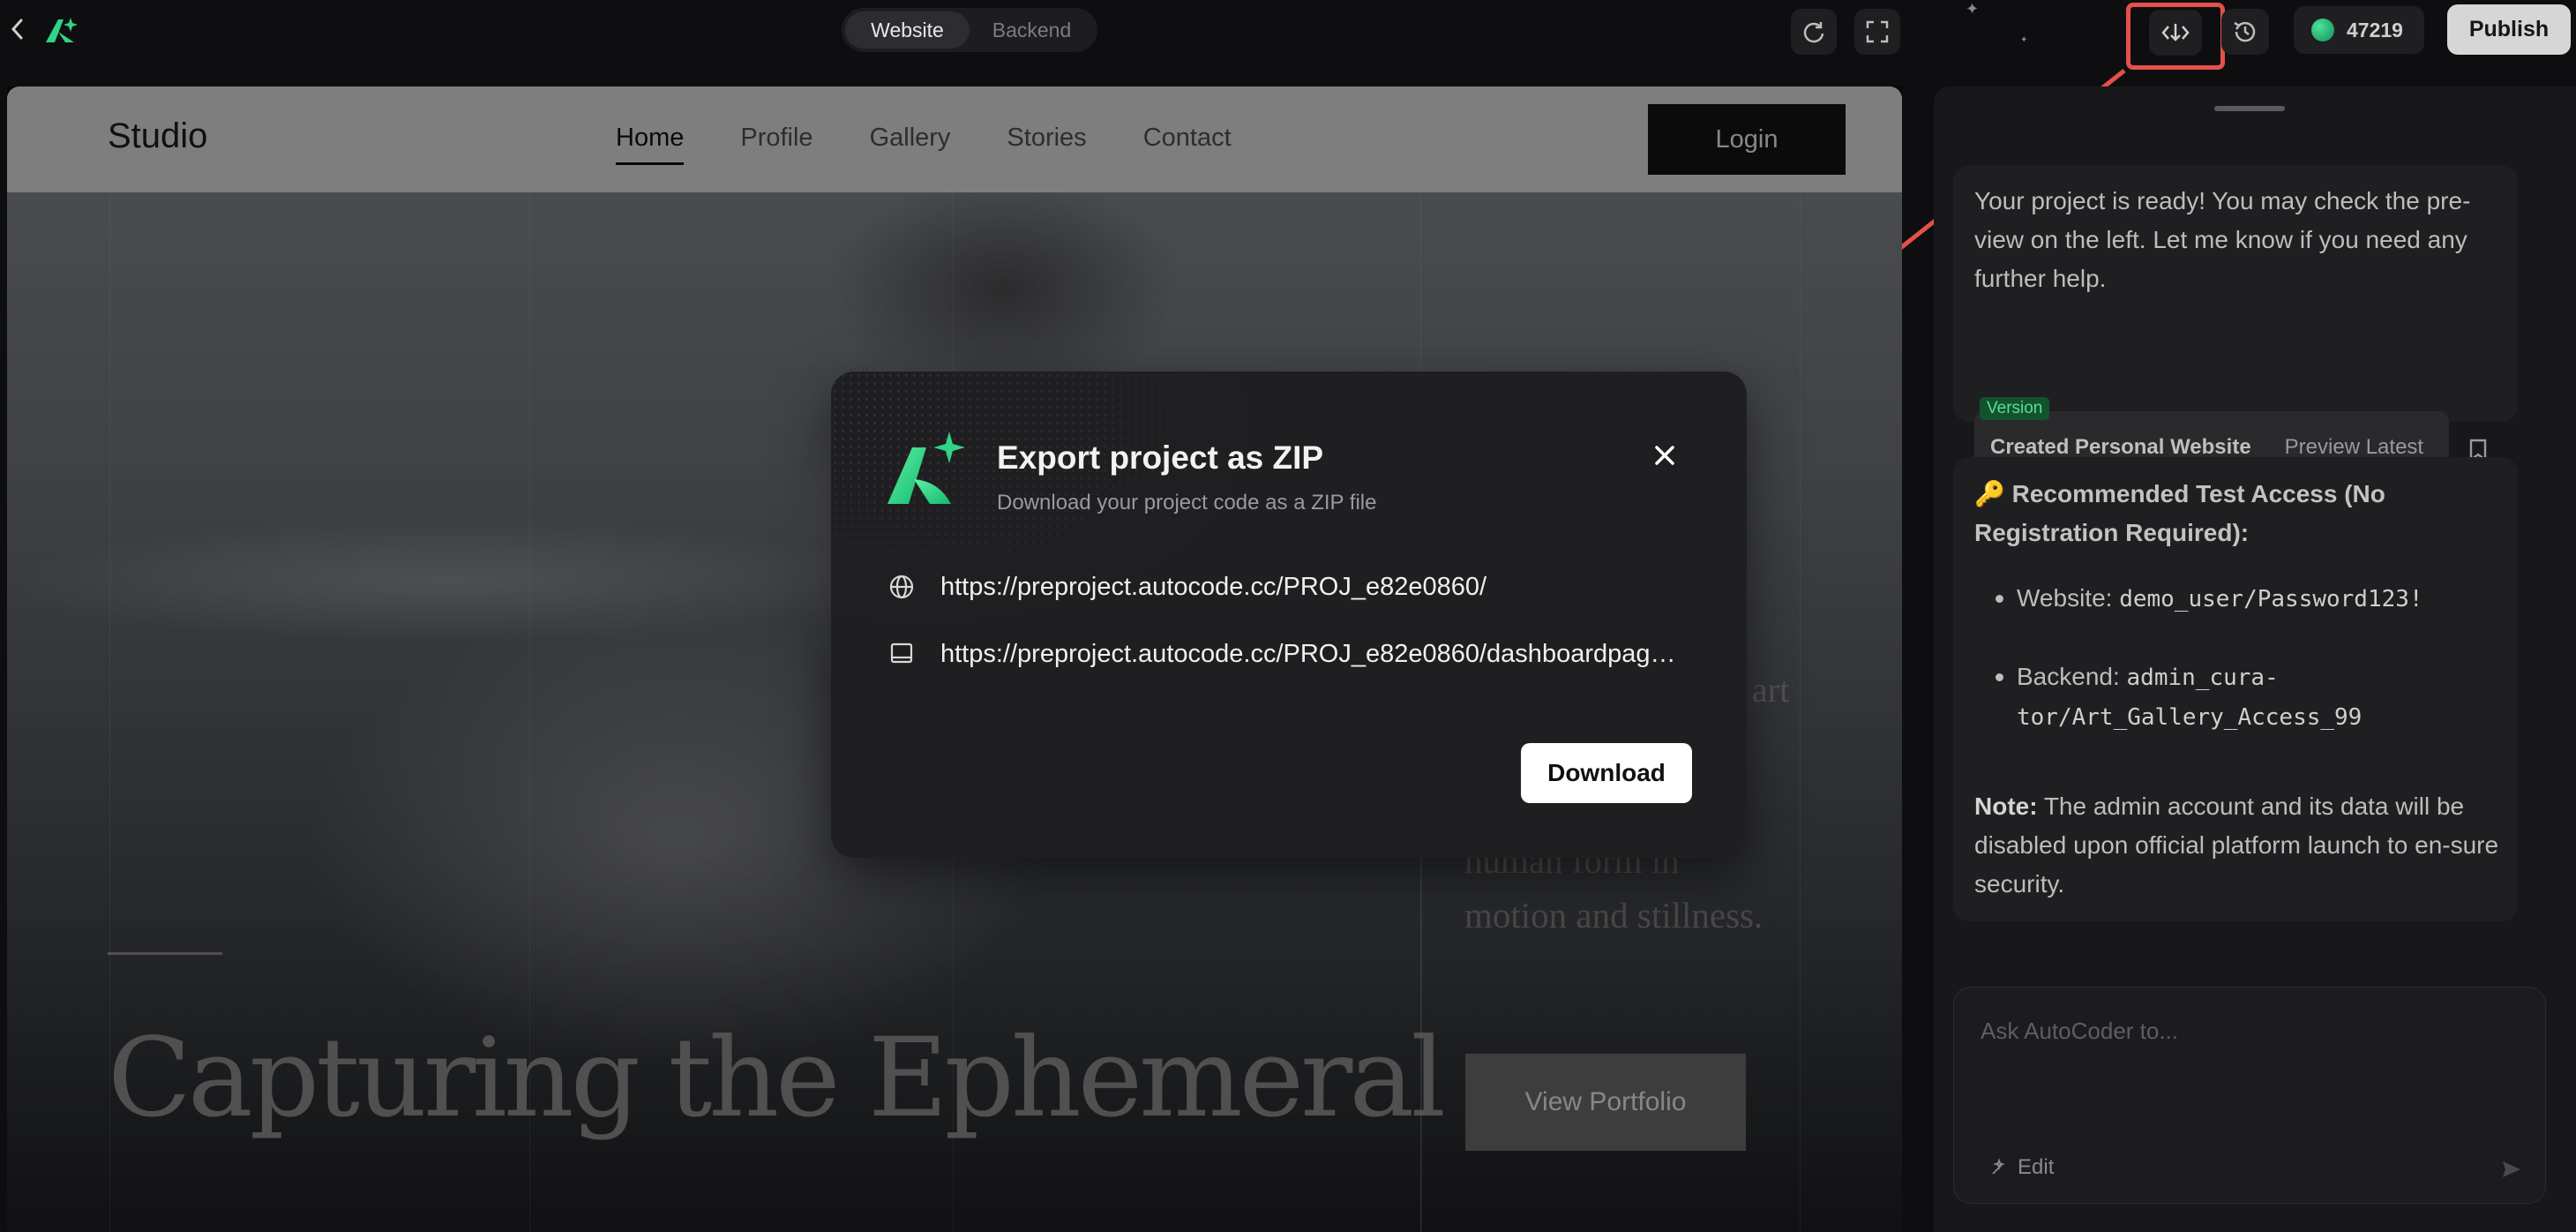 The height and width of the screenshot is (1232, 2576). What do you see at coordinates (908, 30) in the screenshot?
I see `tab-website: Website` at bounding box center [908, 30].